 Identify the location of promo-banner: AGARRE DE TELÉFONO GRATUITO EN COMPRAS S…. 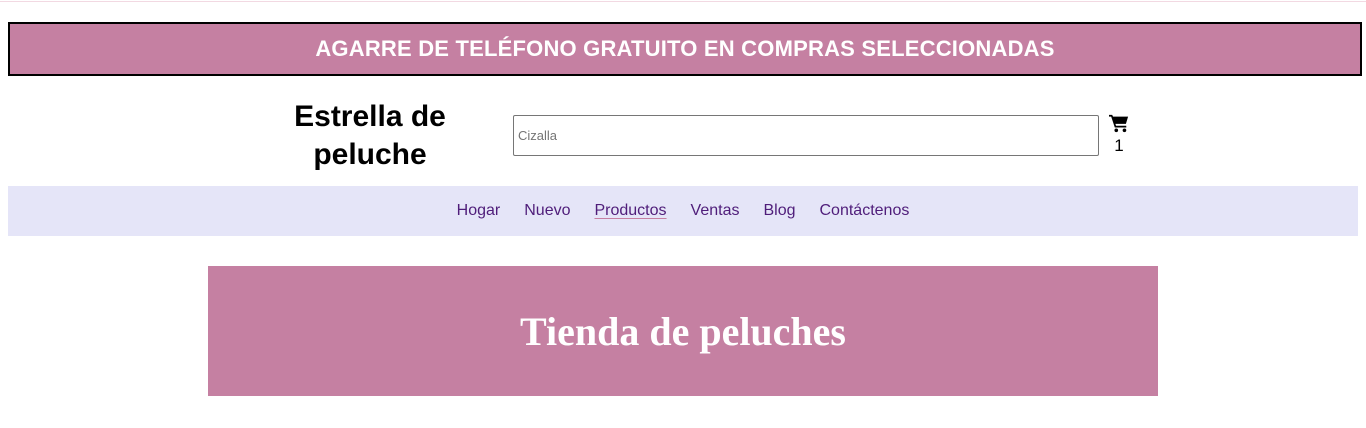
(685, 49).